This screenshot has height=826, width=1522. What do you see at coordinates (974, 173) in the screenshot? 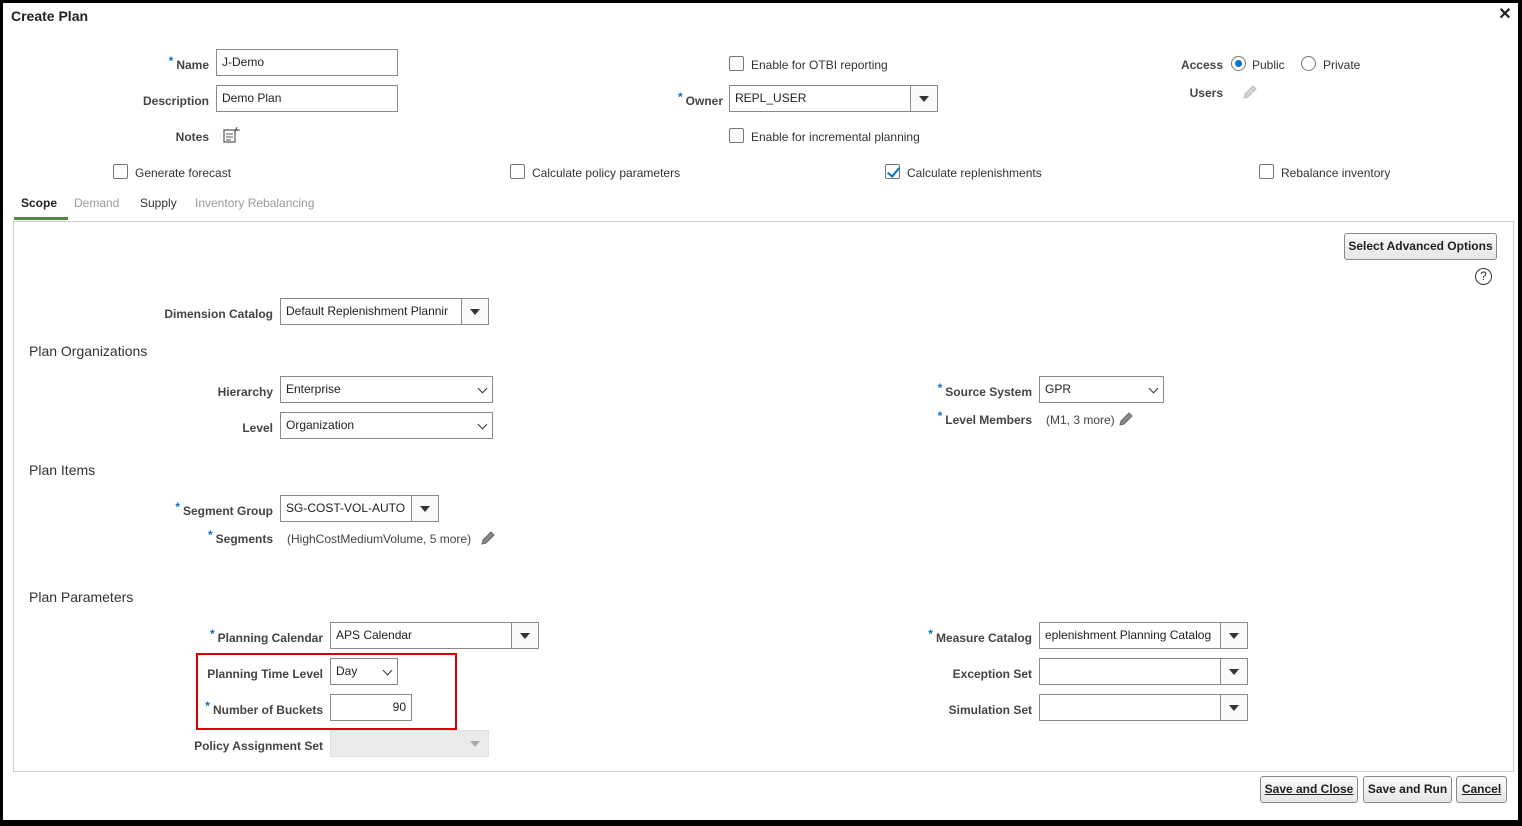
I see `calc-replenishments-label: Calculate replenishments` at bounding box center [974, 173].